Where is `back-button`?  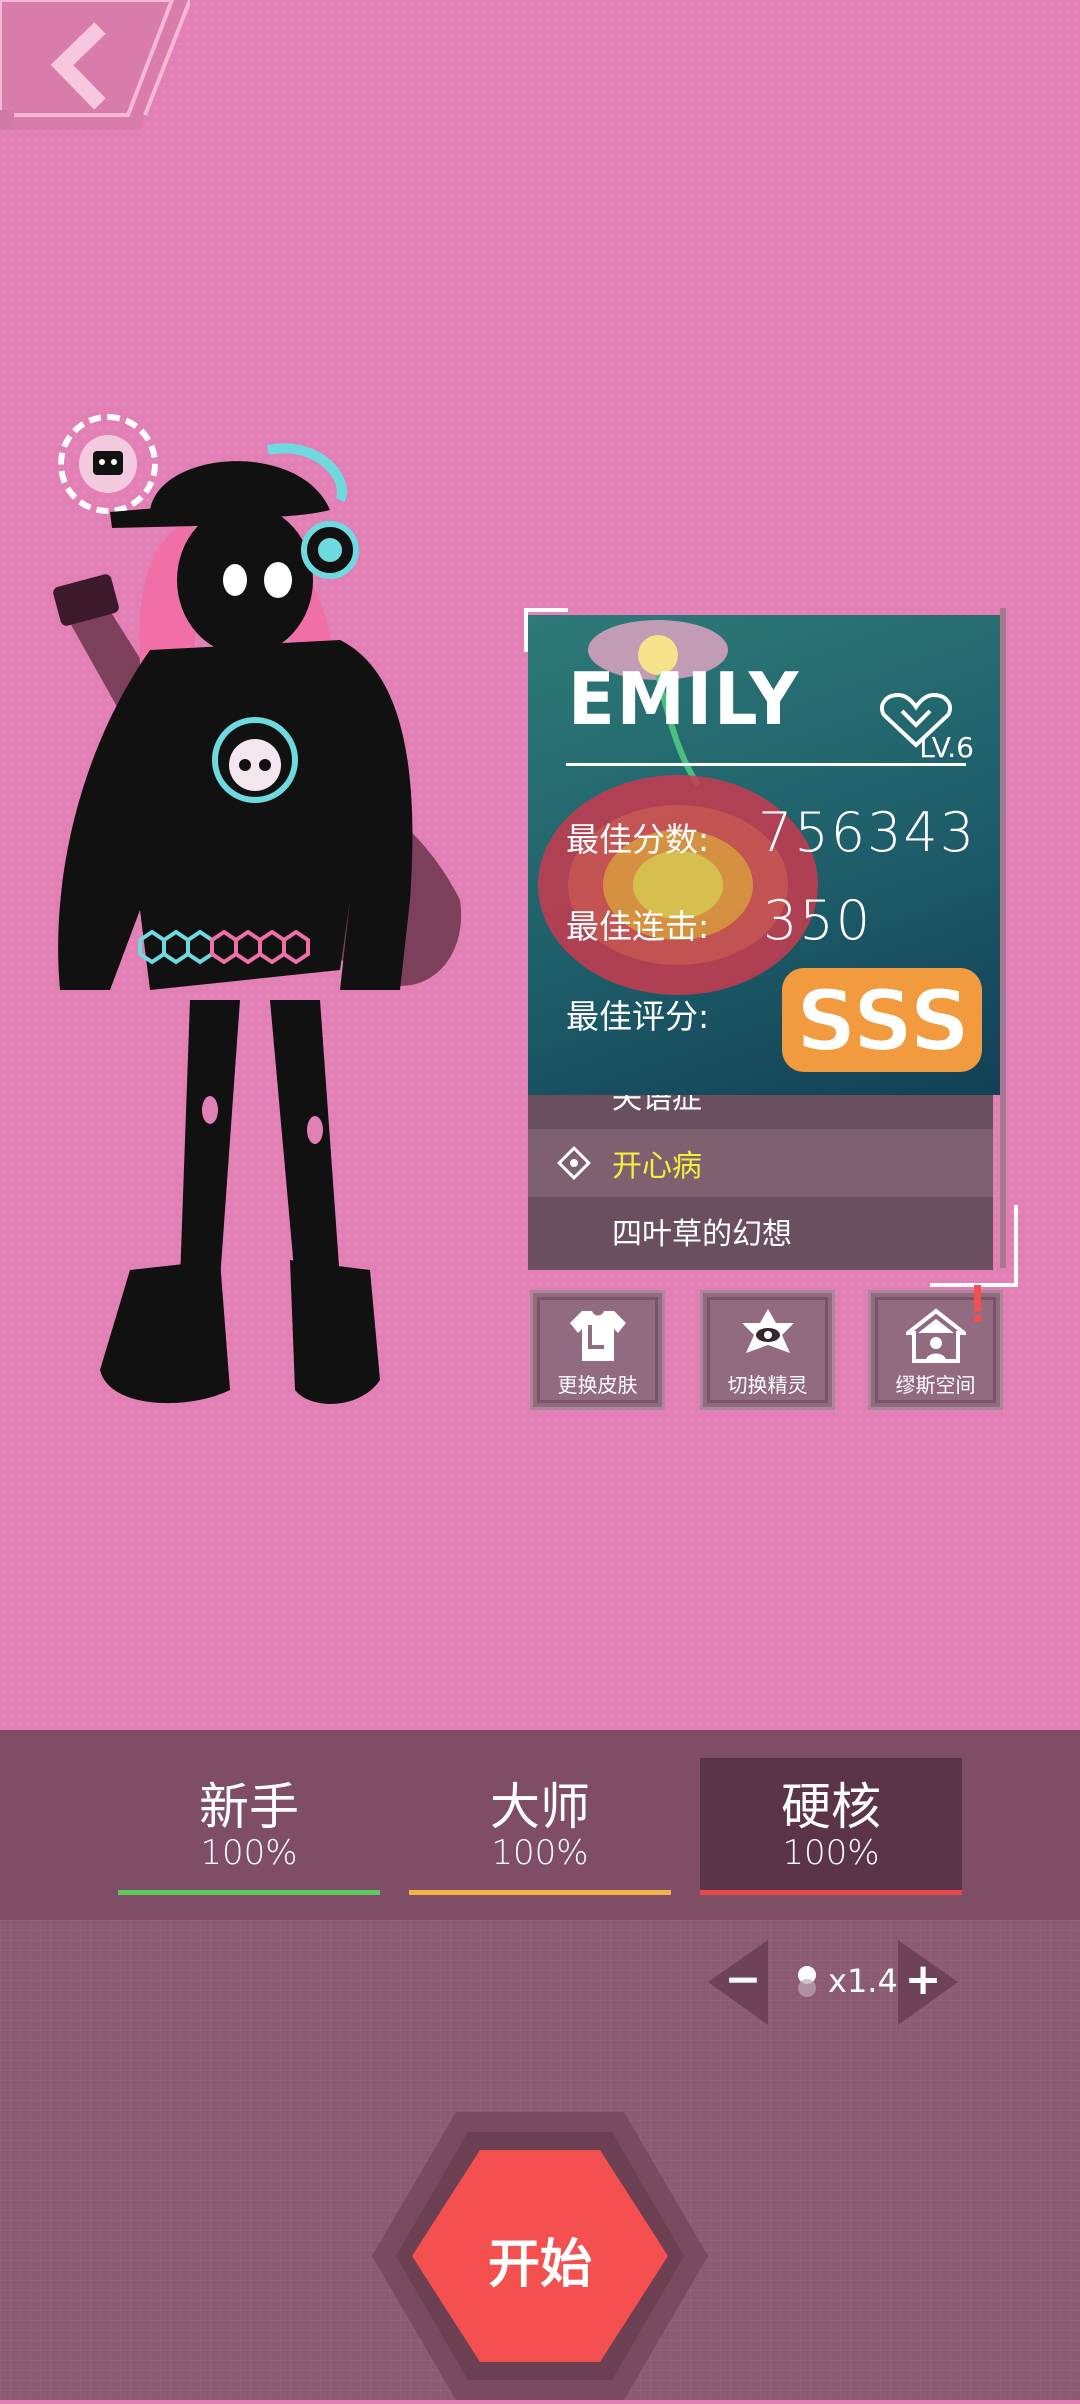 back-button is located at coordinates (96, 125).